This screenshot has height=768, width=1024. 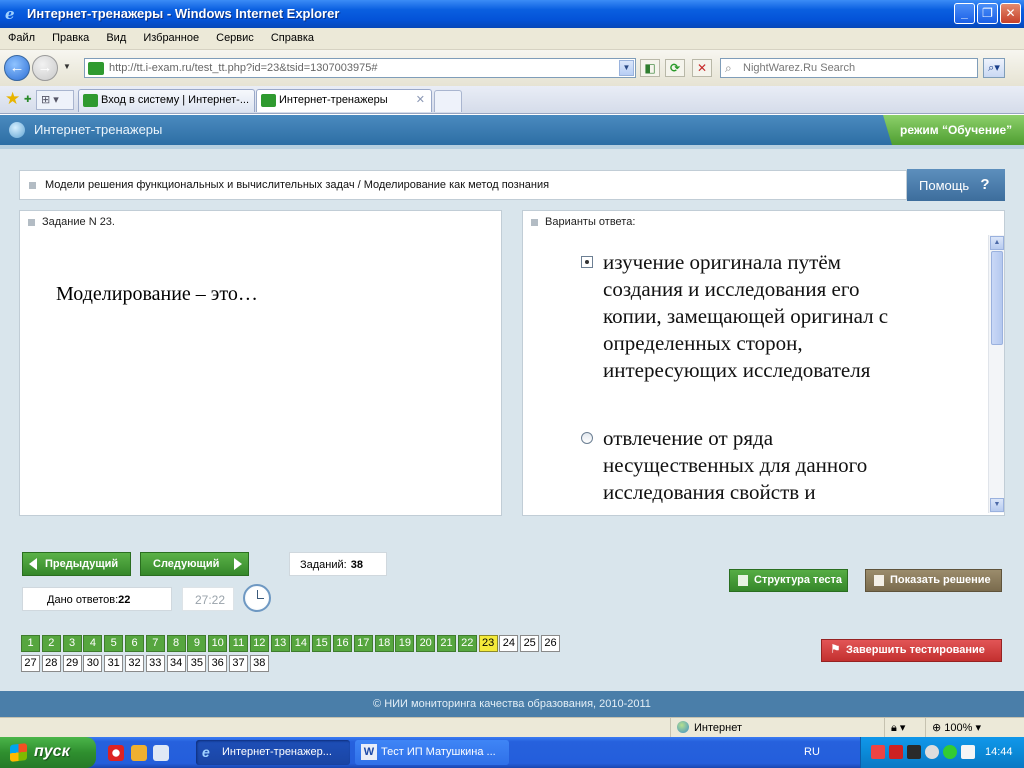 I want to click on question-number-15: 15, so click(x=322, y=643).